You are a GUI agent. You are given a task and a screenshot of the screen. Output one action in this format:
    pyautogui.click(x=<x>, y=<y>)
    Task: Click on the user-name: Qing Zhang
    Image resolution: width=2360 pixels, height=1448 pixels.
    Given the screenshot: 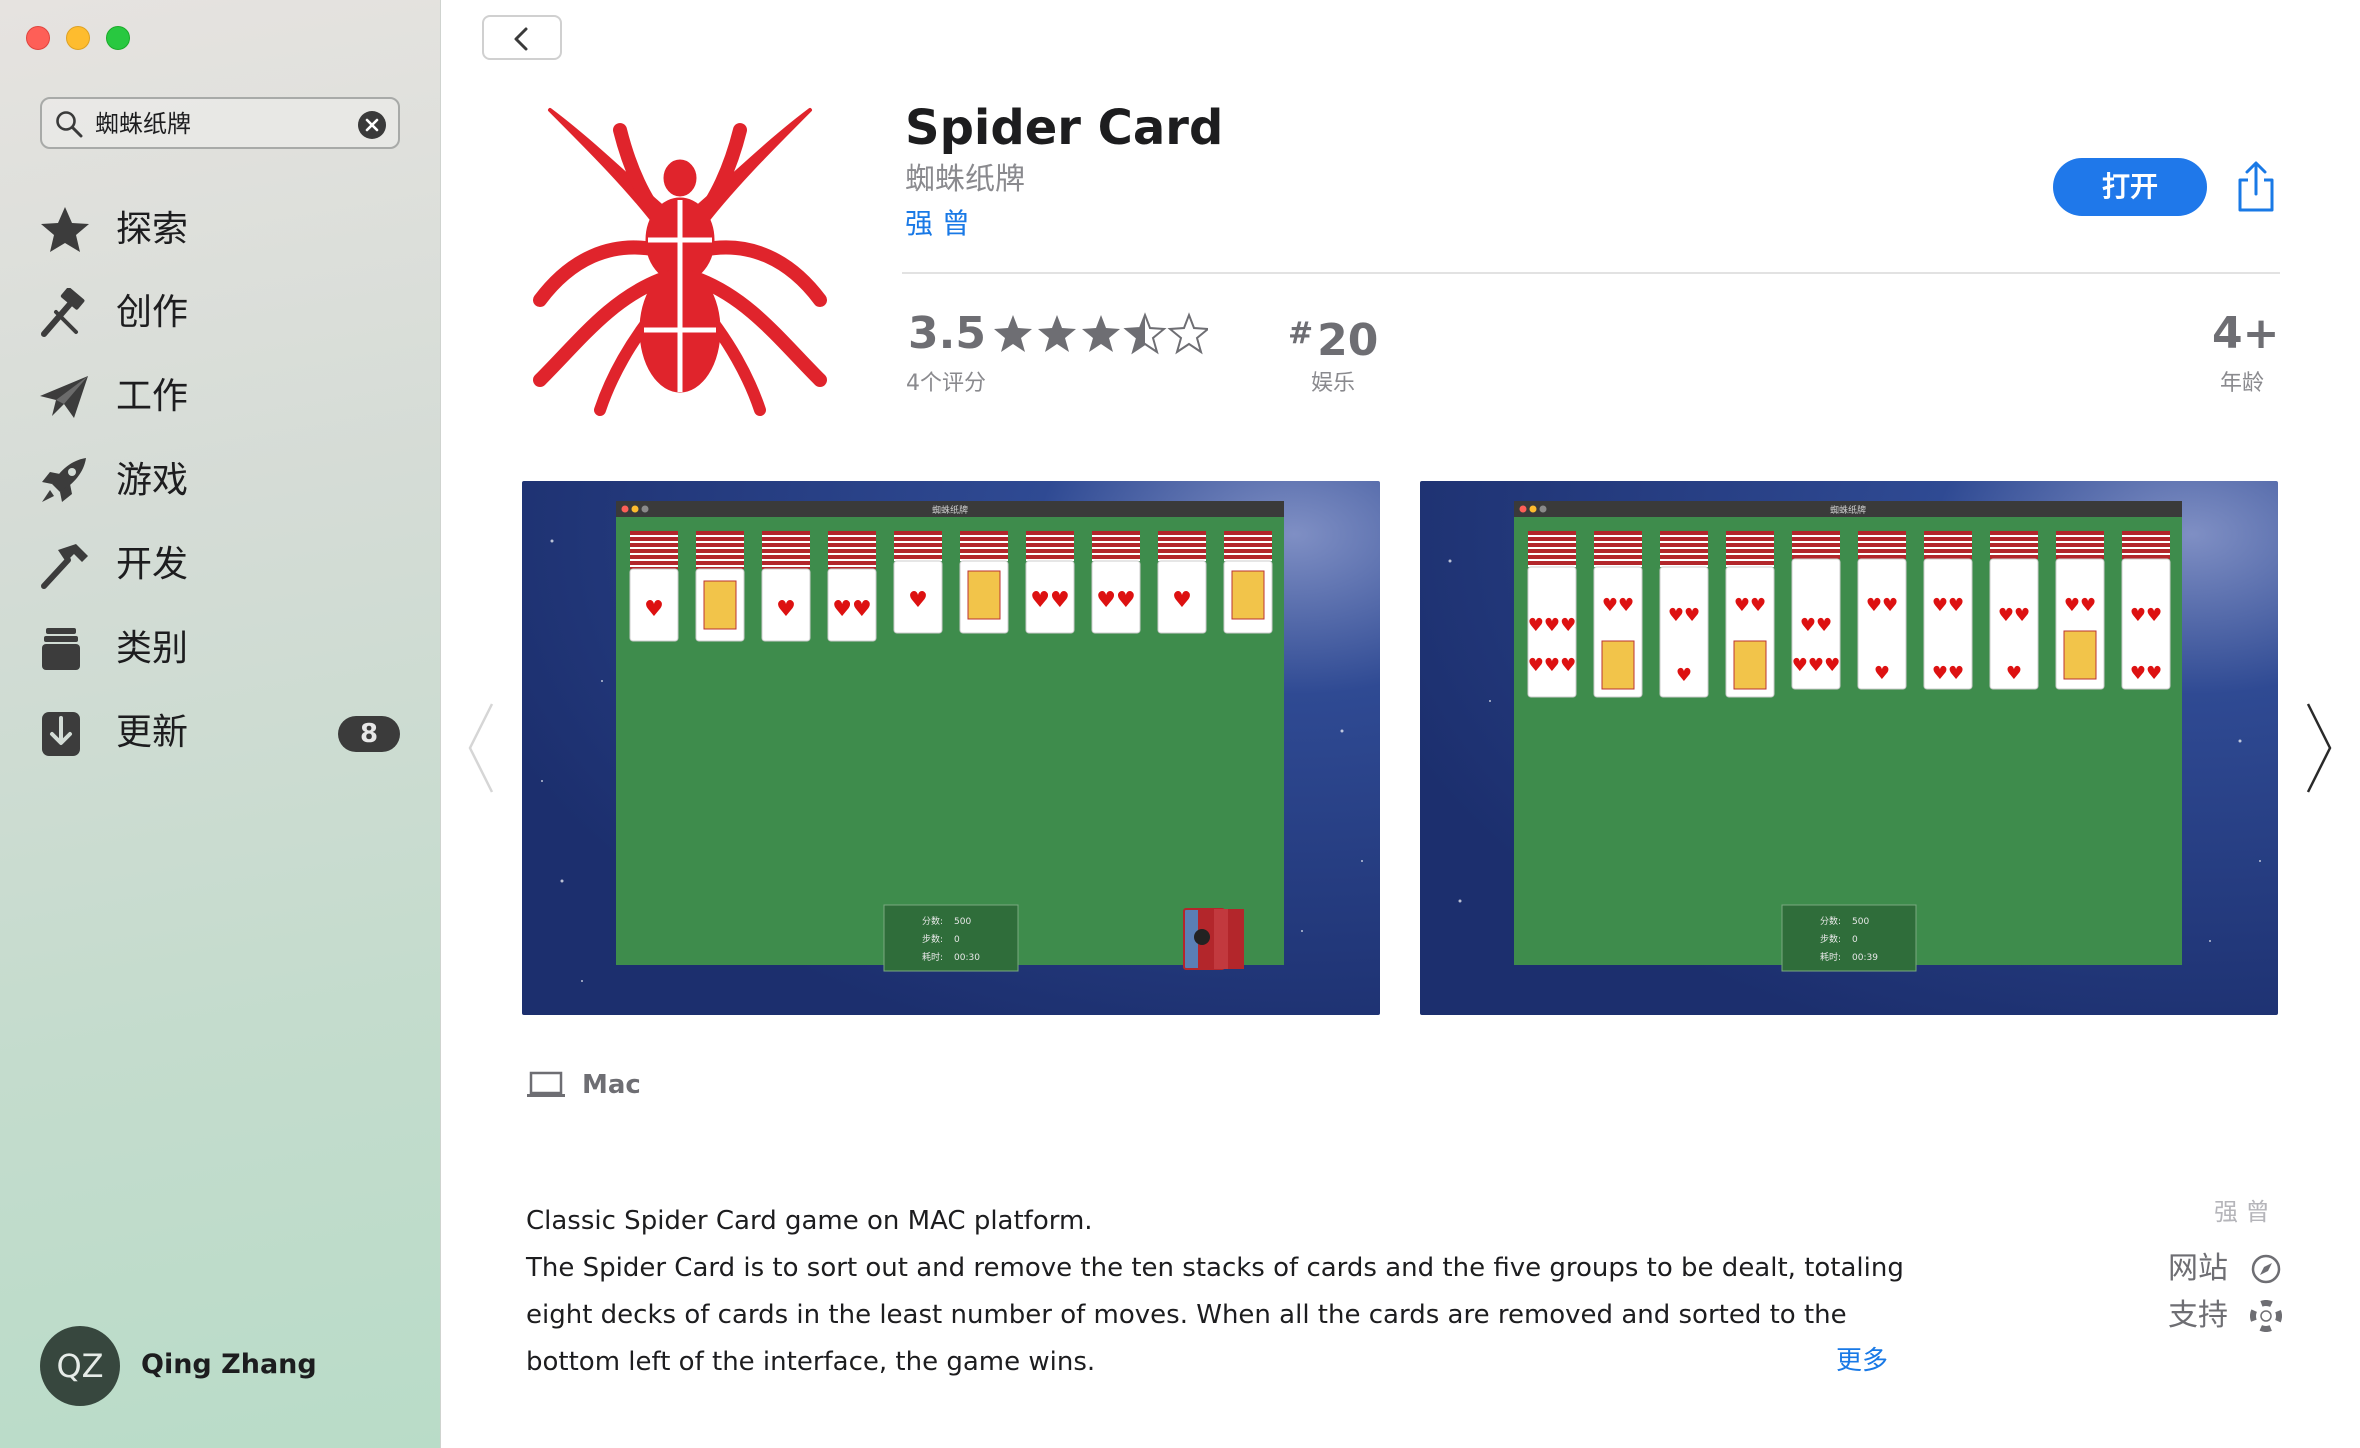 What is the action you would take?
    pyautogui.click(x=229, y=1364)
    